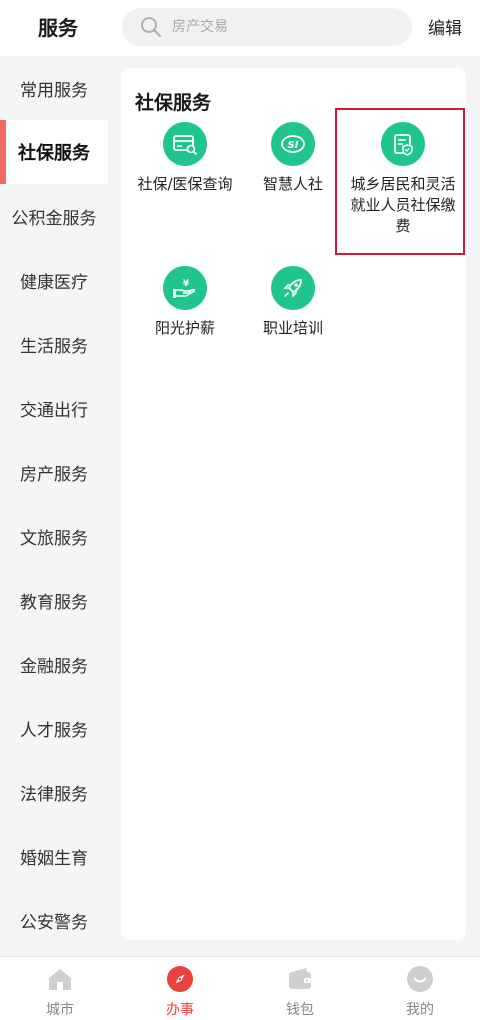 Image resolution: width=480 pixels, height=1020 pixels. Describe the element at coordinates (54, 280) in the screenshot. I see `sidebar-item-health: 健康医疗` at that location.